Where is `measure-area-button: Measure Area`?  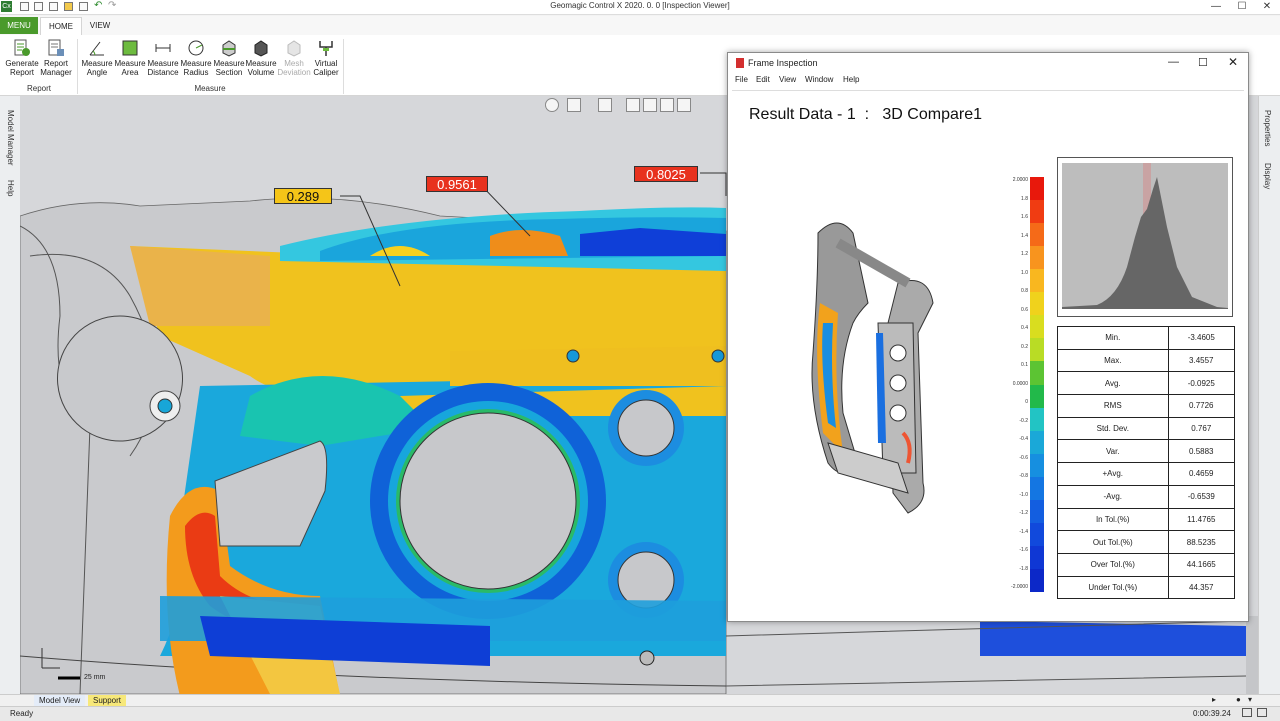
measure-area-button: Measure Area is located at coordinates (130, 60).